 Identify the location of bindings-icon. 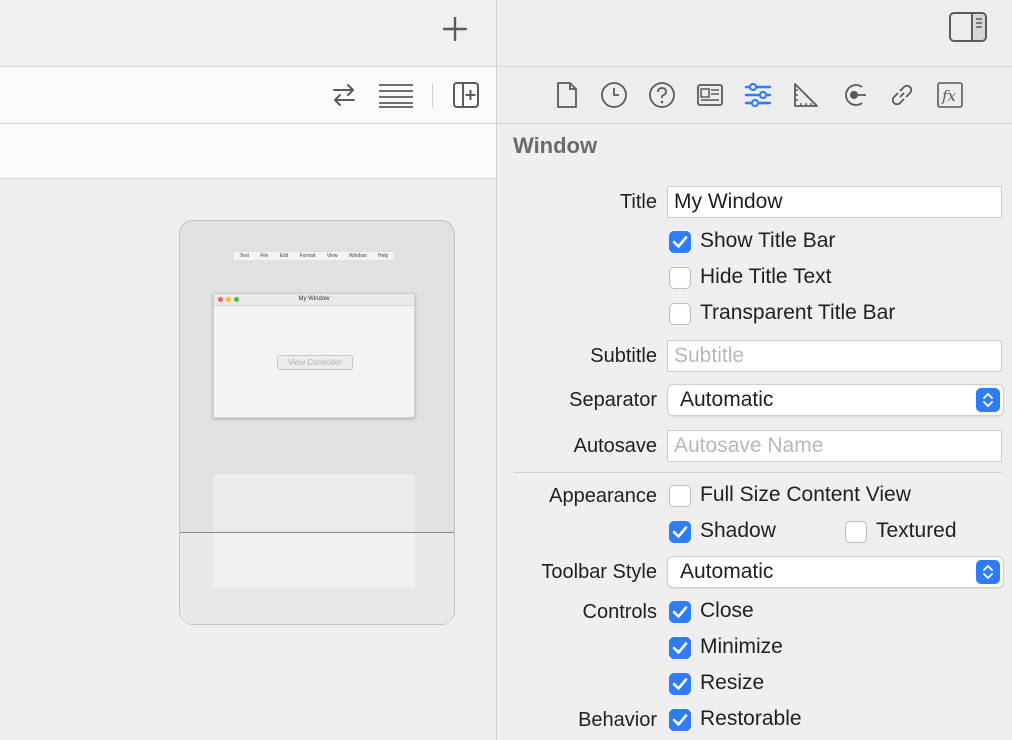
(902, 95).